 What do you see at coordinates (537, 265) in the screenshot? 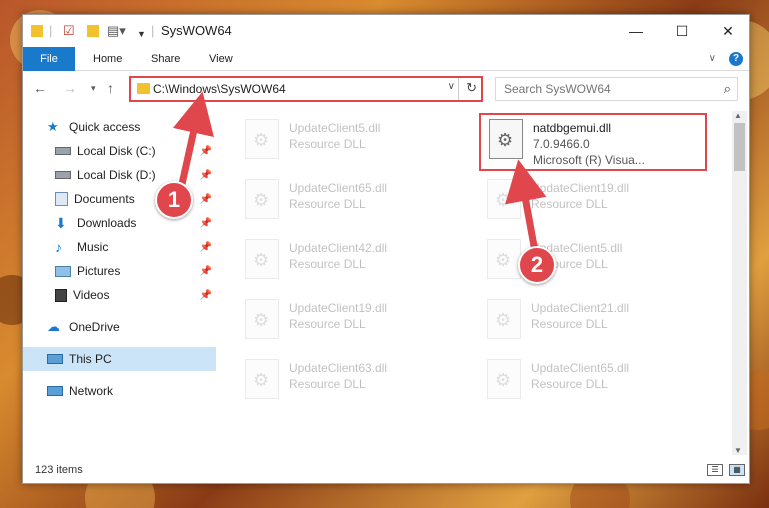
I see `step-badge-2: 2` at bounding box center [537, 265].